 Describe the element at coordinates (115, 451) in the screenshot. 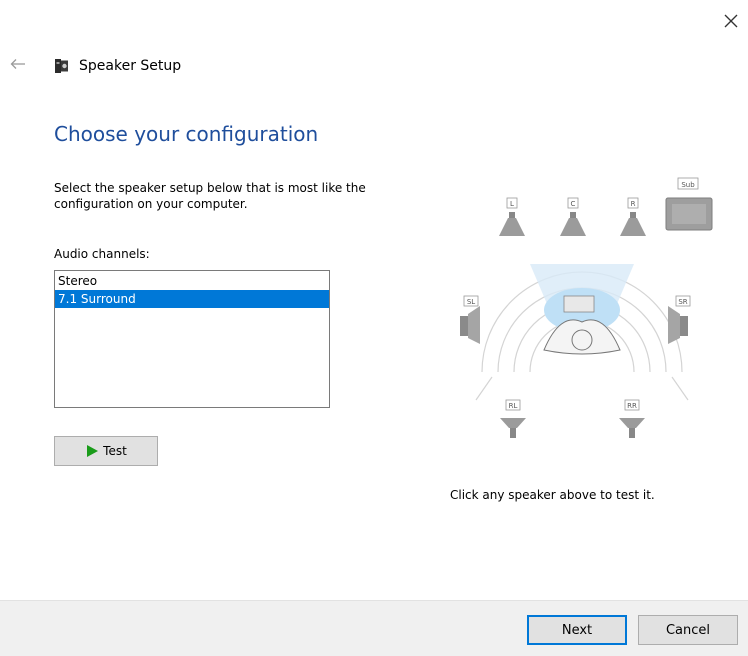

I see `test-button-label: Test` at that location.